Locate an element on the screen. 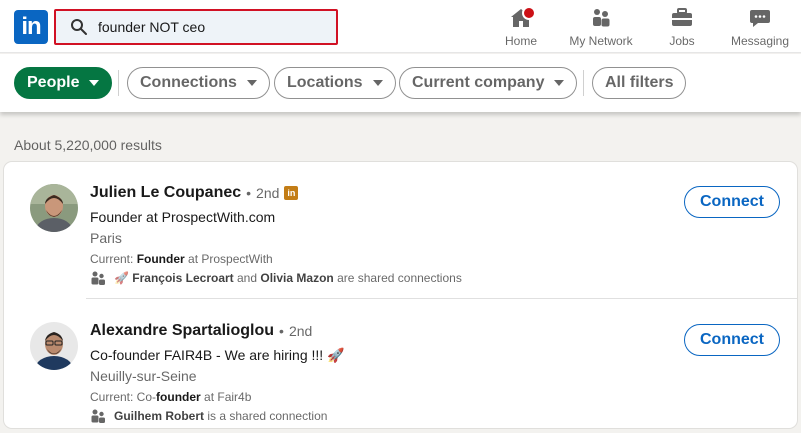  result-name-line: Alexandre Spartalioglou • 2nd is located at coordinates (201, 331).